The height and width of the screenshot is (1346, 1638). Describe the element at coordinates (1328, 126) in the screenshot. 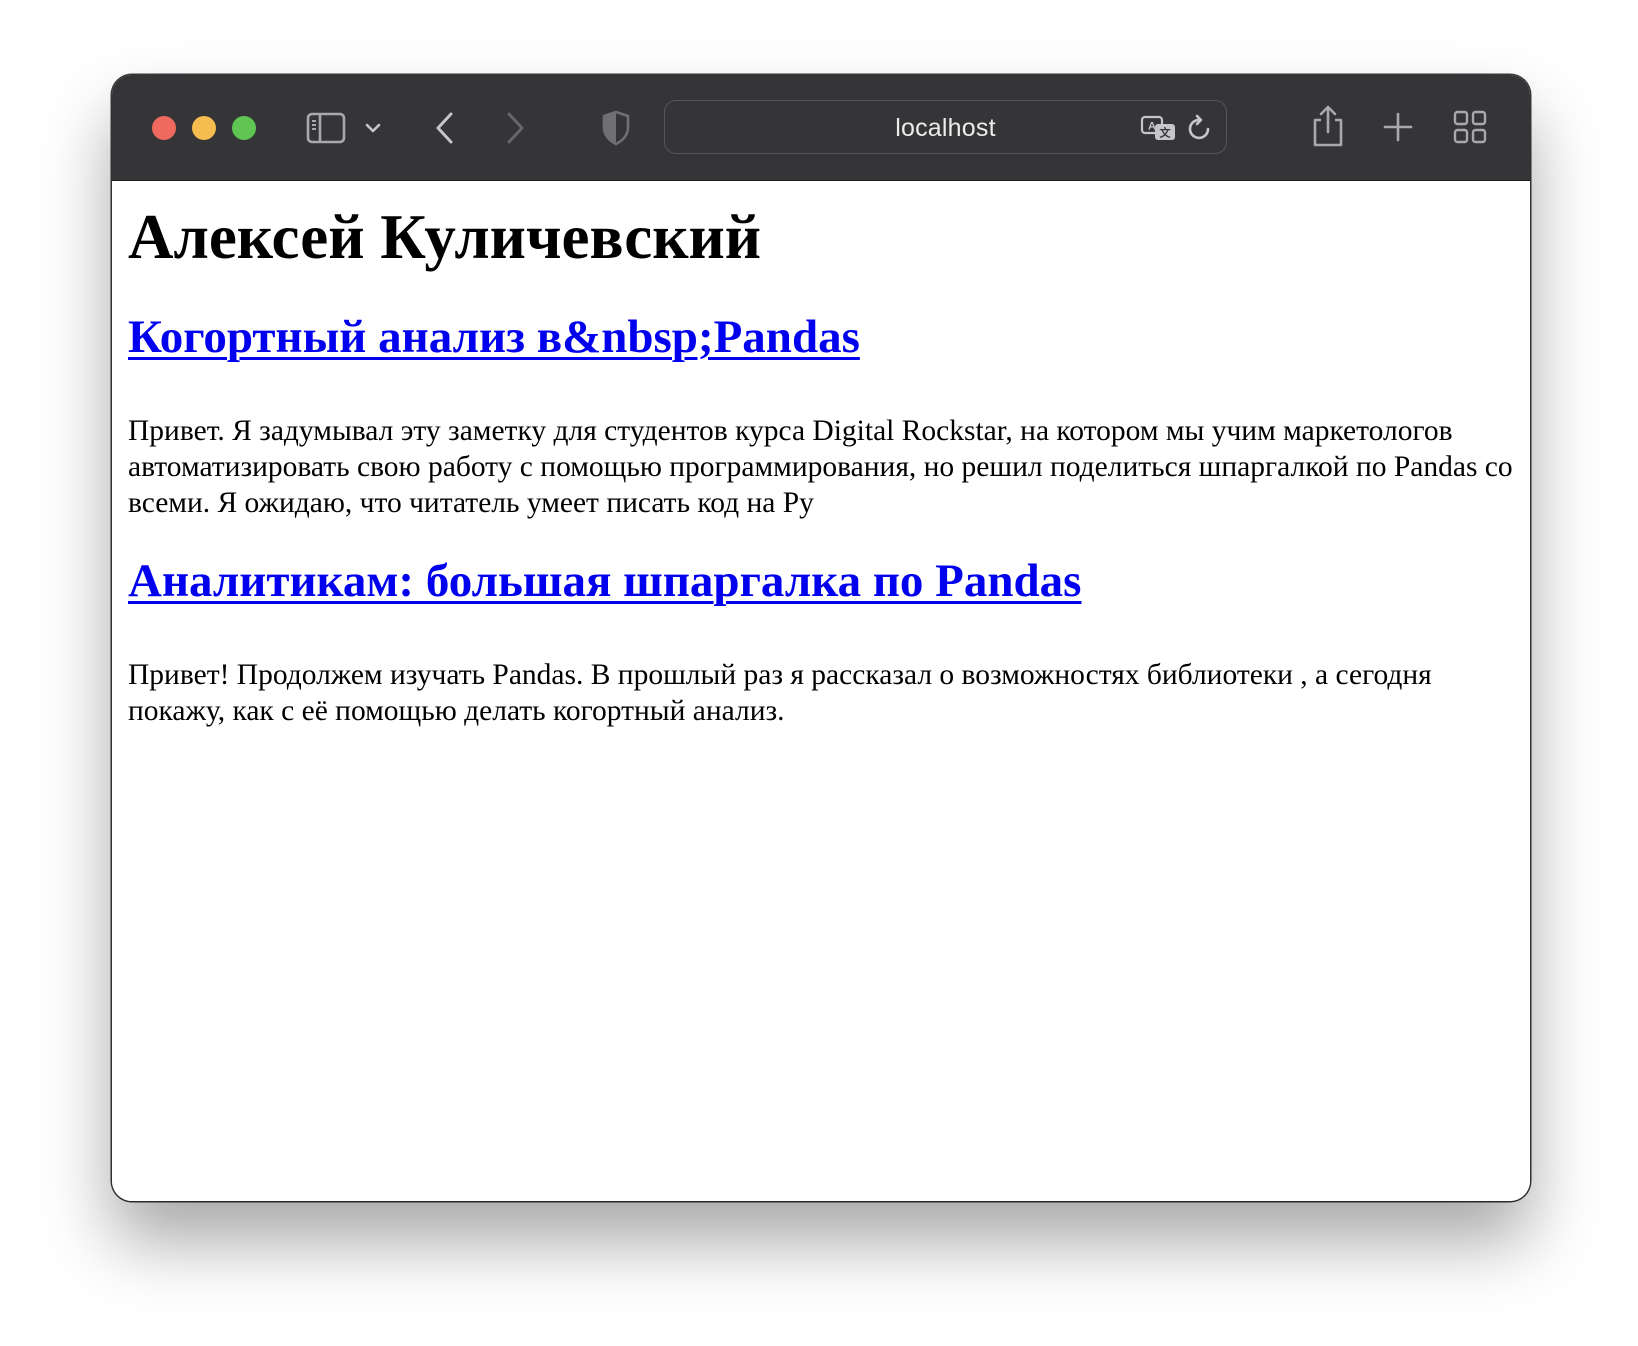

I see `share-icon` at that location.